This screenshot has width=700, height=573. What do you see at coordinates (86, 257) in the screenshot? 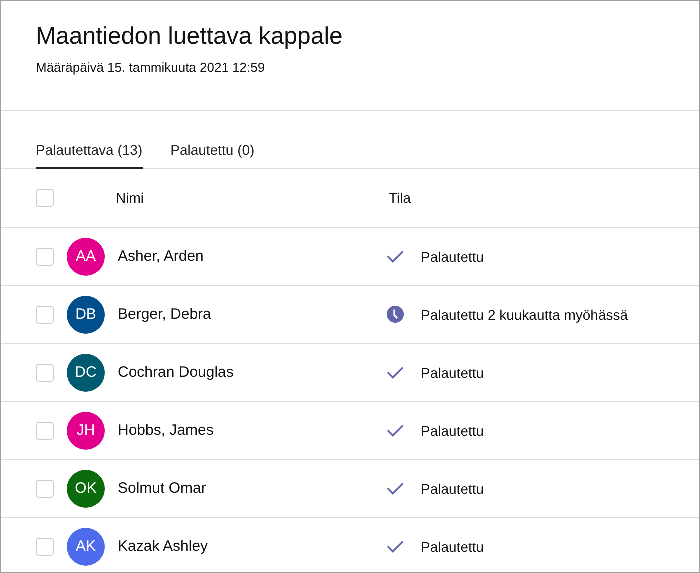
I see `avatar: AA` at bounding box center [86, 257].